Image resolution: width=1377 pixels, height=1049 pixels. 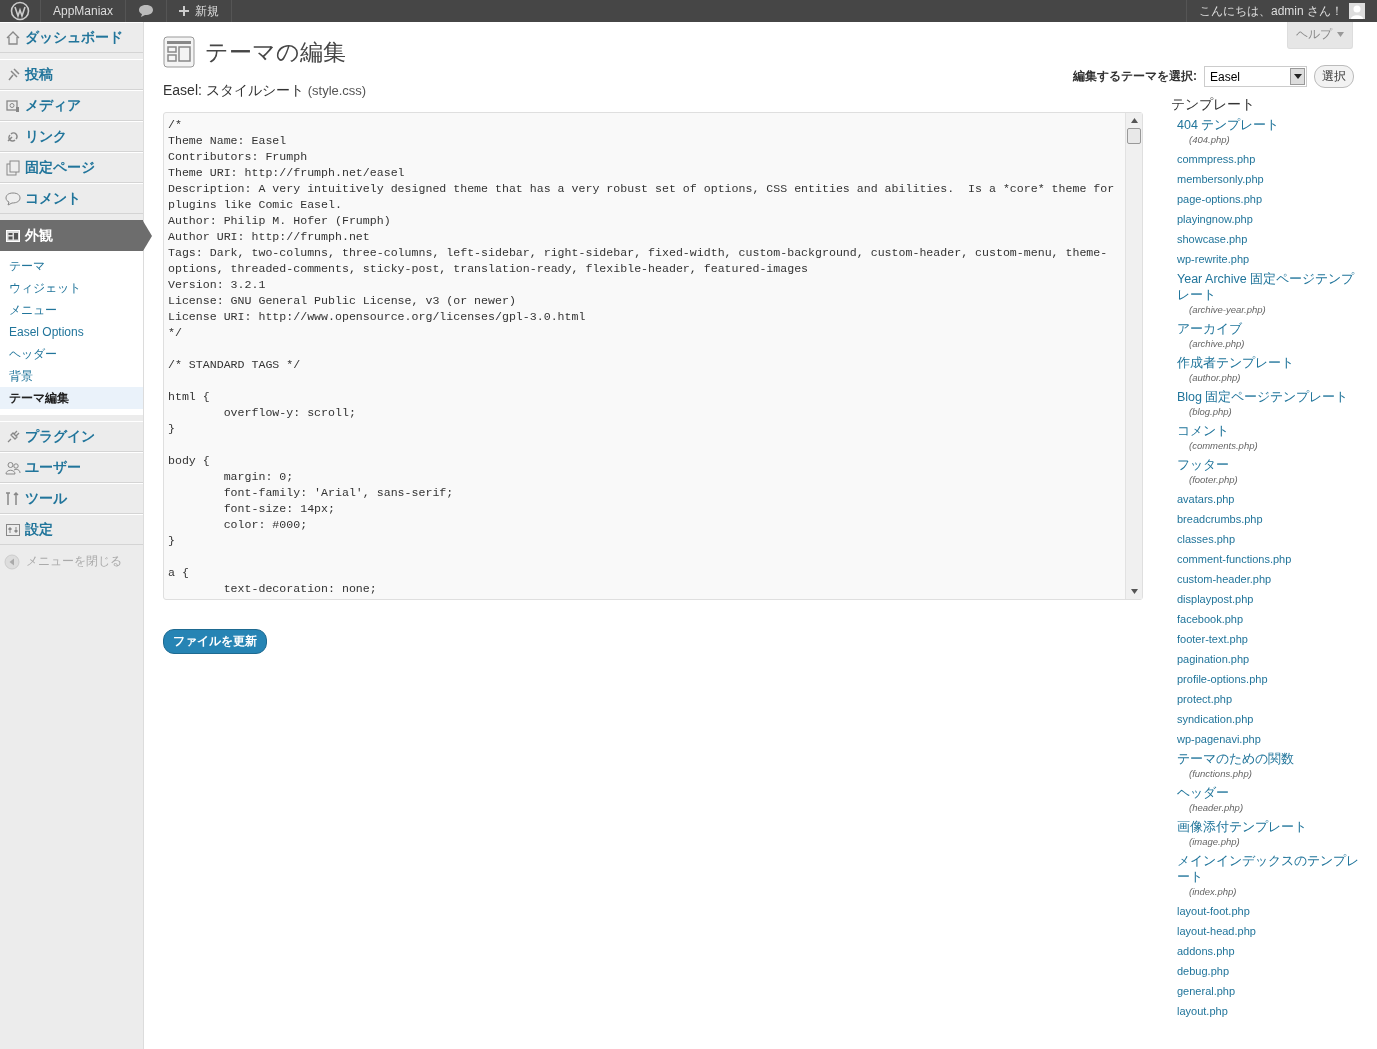 What do you see at coordinates (71, 136) in the screenshot?
I see `menu-item: リンク` at bounding box center [71, 136].